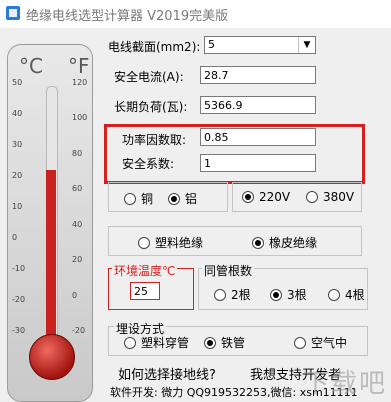  I want to click on highlight-box, so click(234, 154).